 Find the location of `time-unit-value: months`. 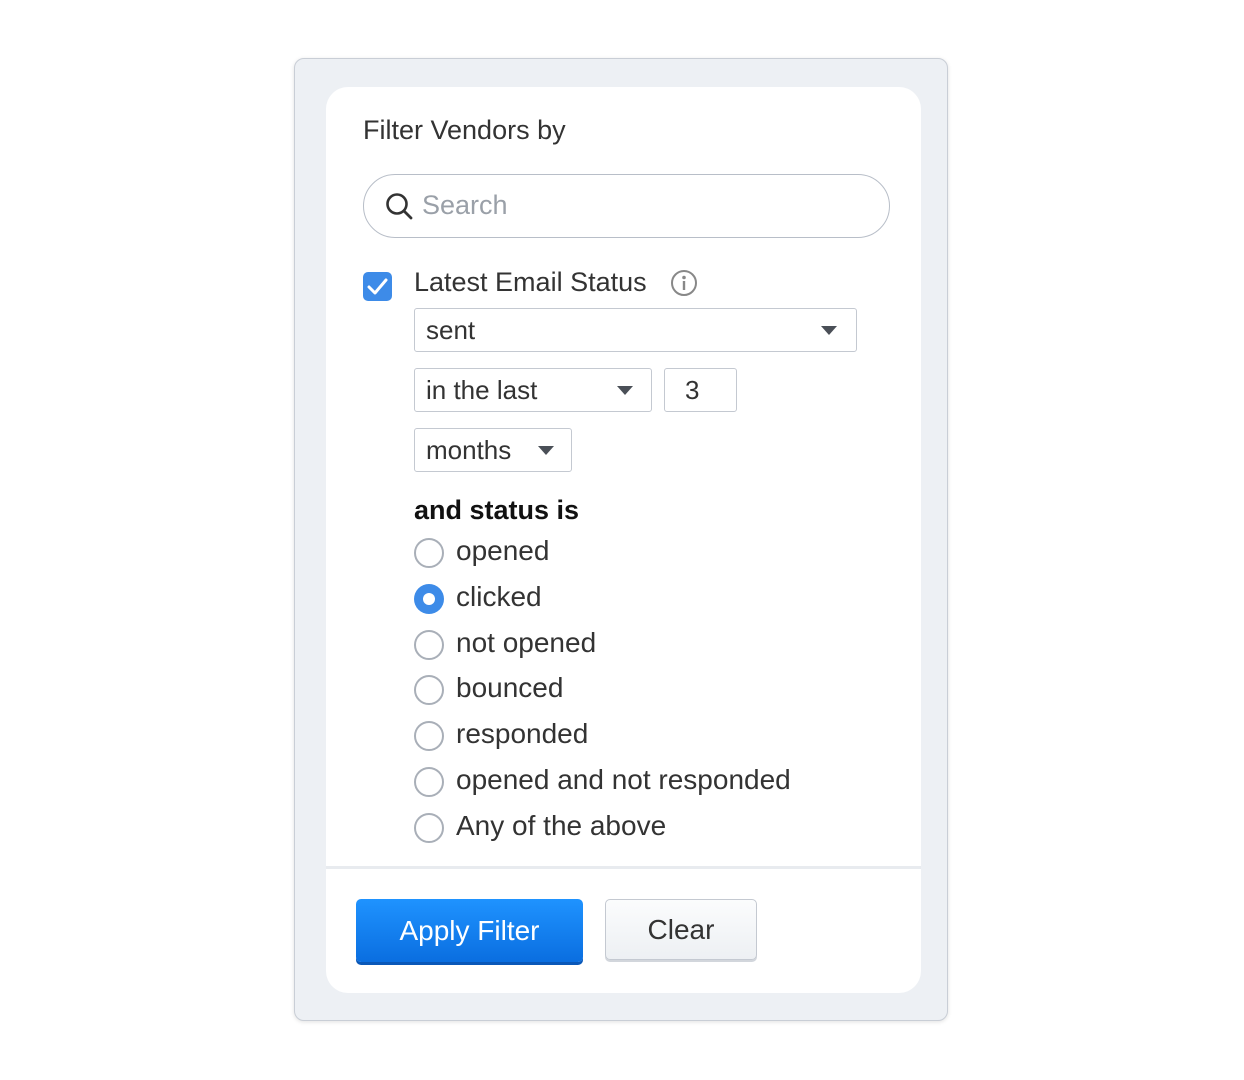

time-unit-value: months is located at coordinates (469, 450).